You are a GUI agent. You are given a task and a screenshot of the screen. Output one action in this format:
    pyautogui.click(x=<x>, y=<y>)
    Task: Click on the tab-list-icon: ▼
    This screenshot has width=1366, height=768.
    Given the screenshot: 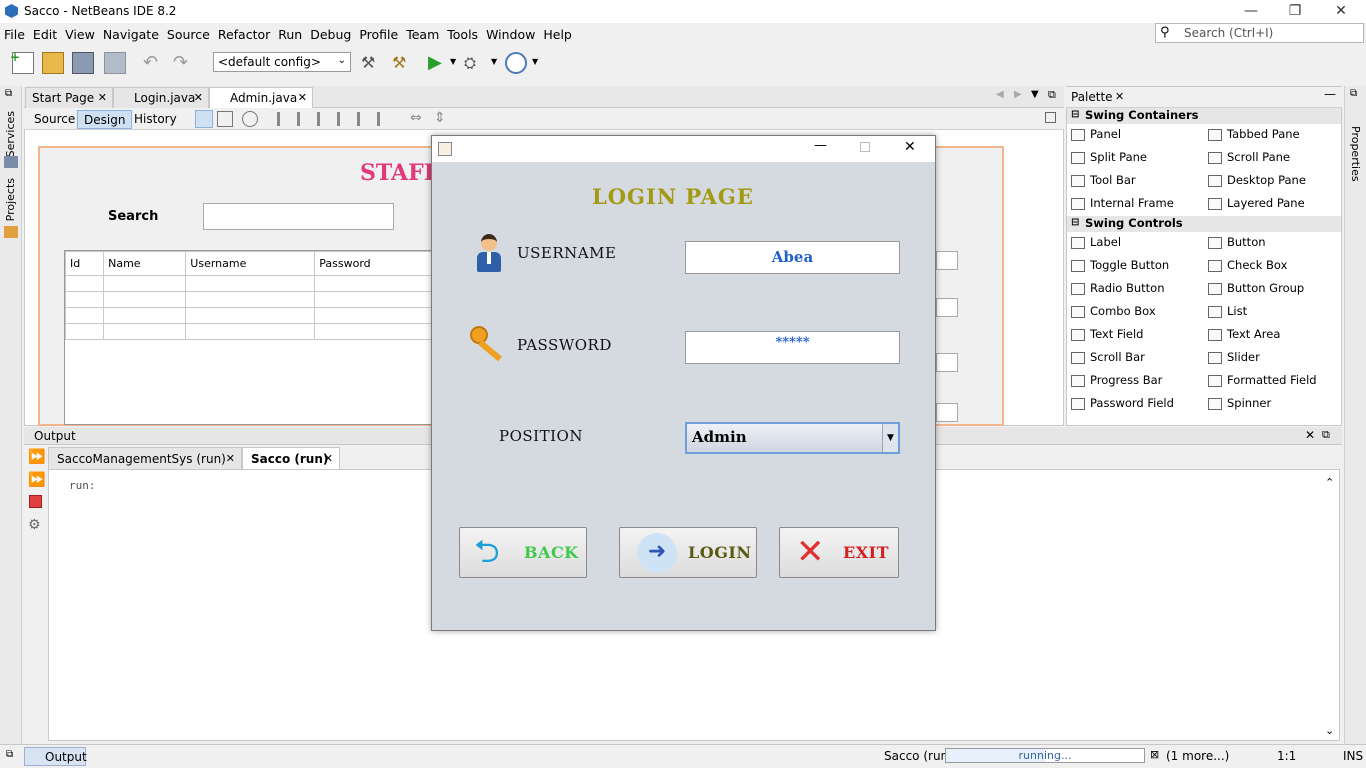 What is the action you would take?
    pyautogui.click(x=1035, y=94)
    